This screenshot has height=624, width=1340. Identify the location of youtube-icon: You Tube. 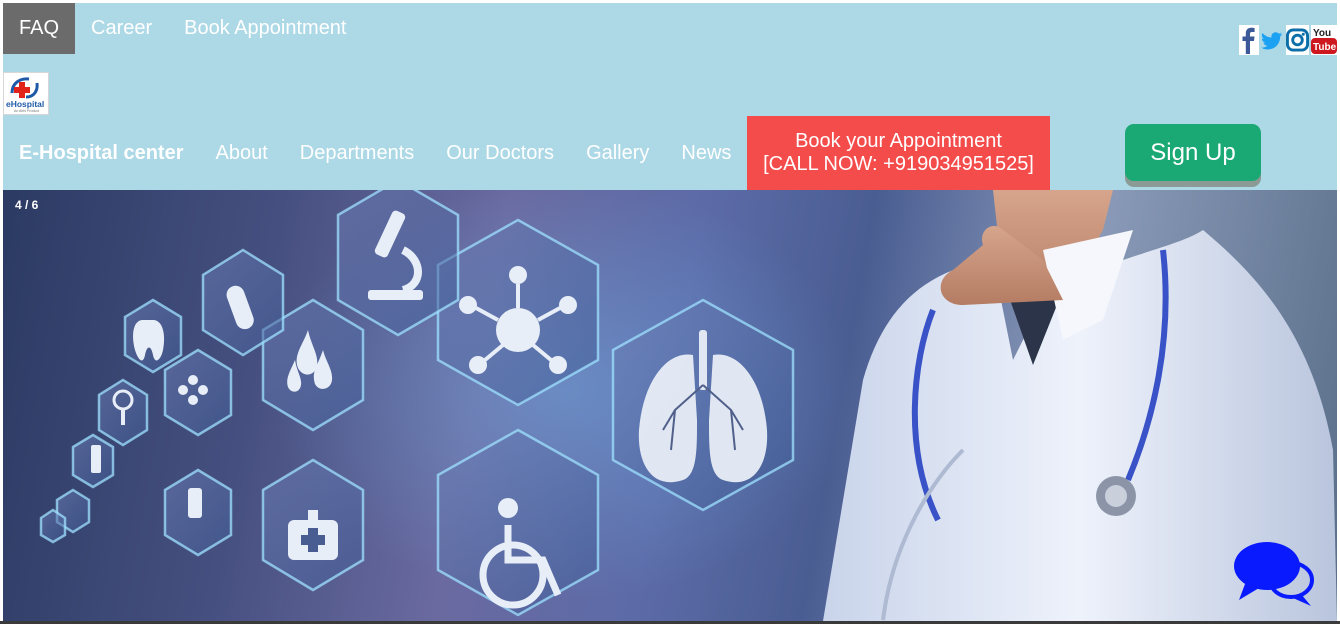
(1324, 40).